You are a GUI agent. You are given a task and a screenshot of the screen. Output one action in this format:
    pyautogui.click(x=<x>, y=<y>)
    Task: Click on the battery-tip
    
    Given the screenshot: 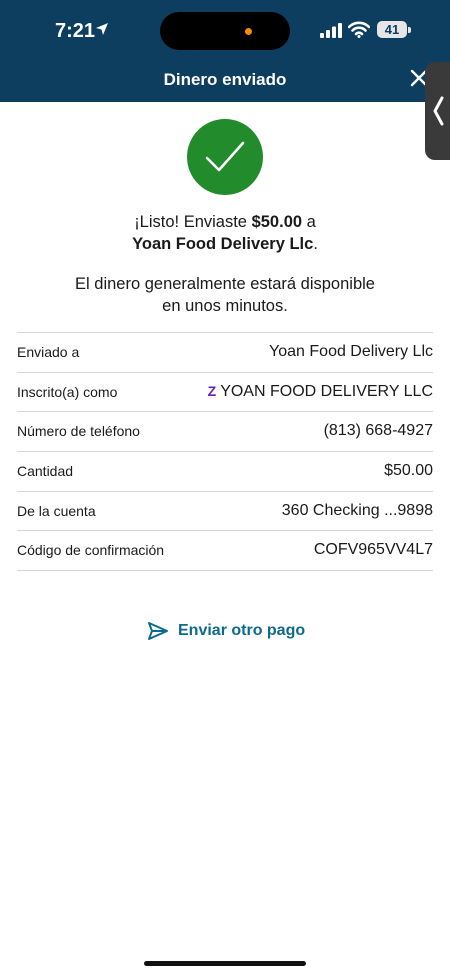 What is the action you would take?
    pyautogui.click(x=409, y=30)
    